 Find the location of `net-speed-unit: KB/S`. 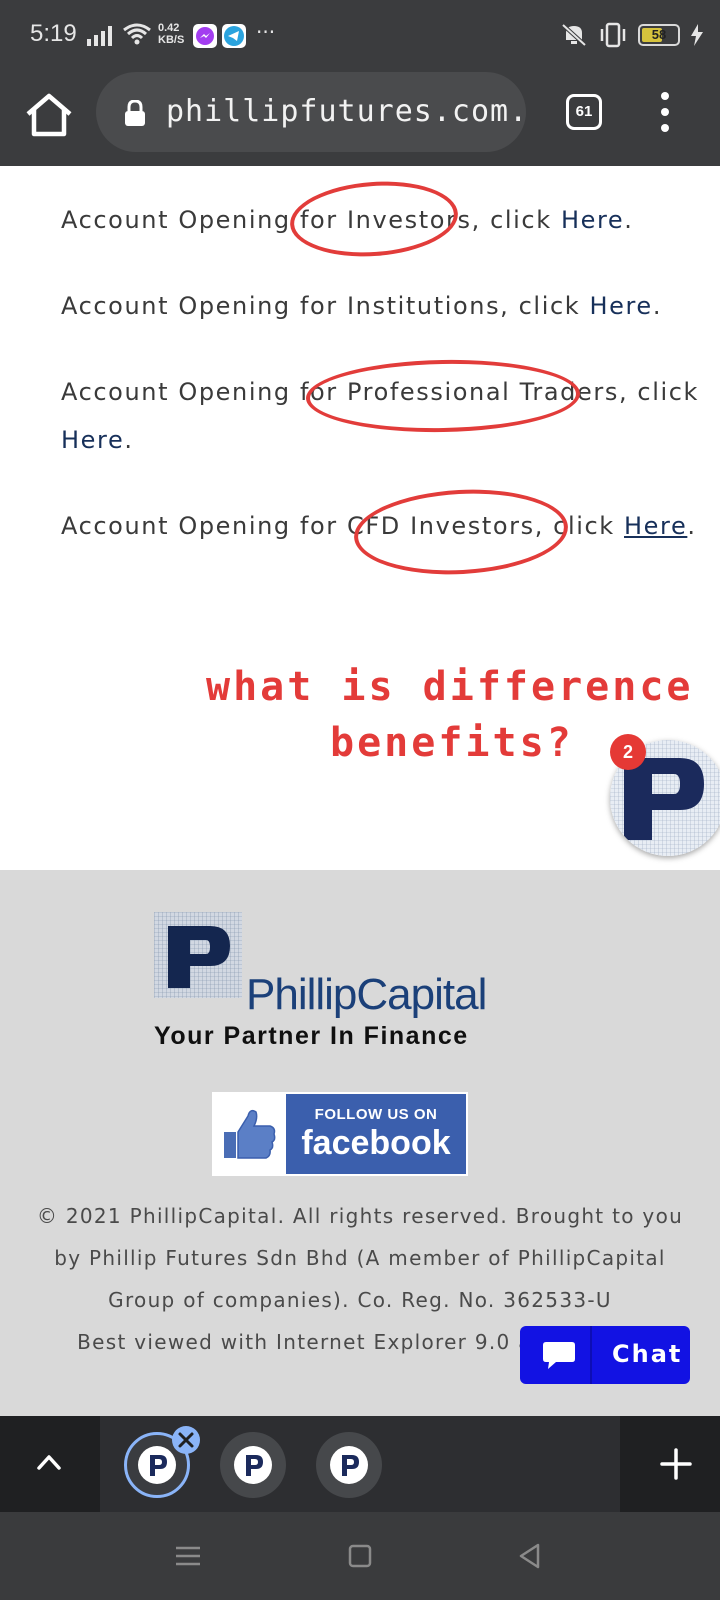

net-speed-unit: KB/S is located at coordinates (171, 40).